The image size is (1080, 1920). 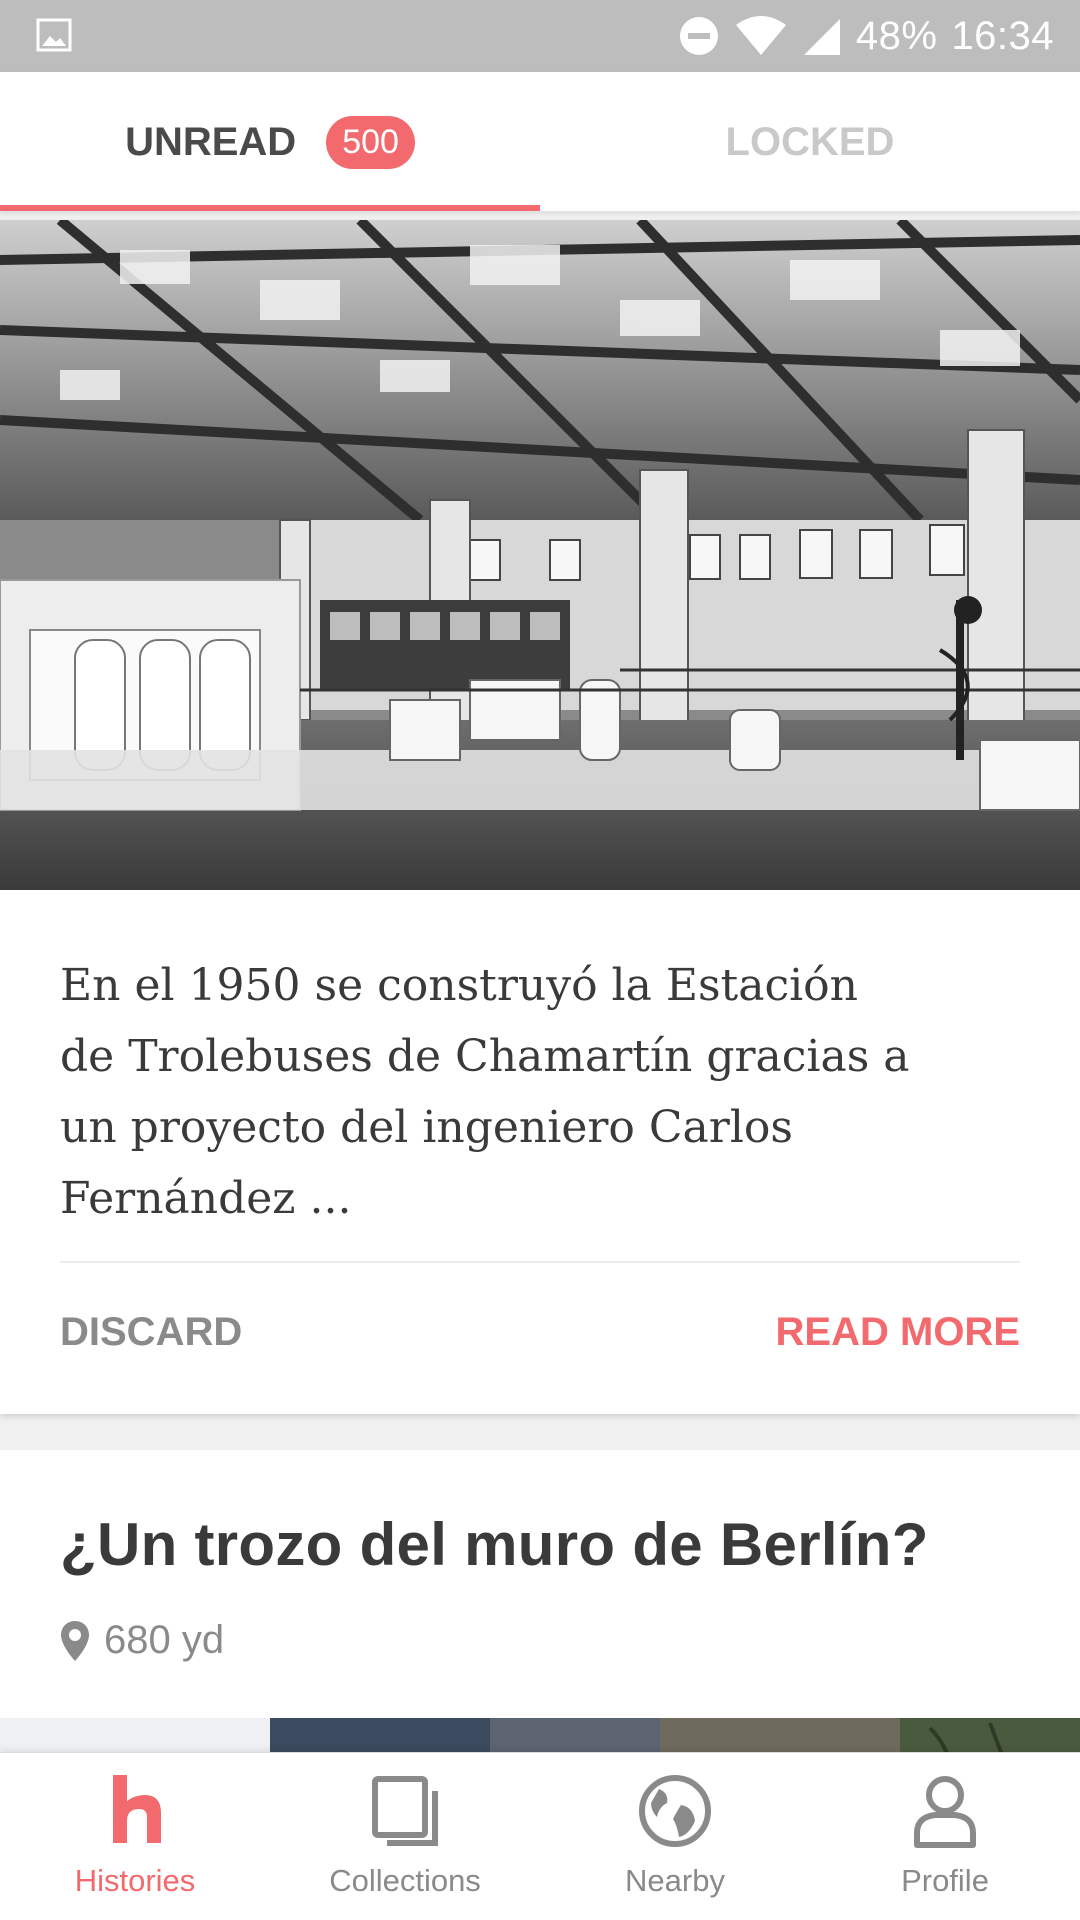 I want to click on nav-histories: Histories, so click(x=135, y=1836).